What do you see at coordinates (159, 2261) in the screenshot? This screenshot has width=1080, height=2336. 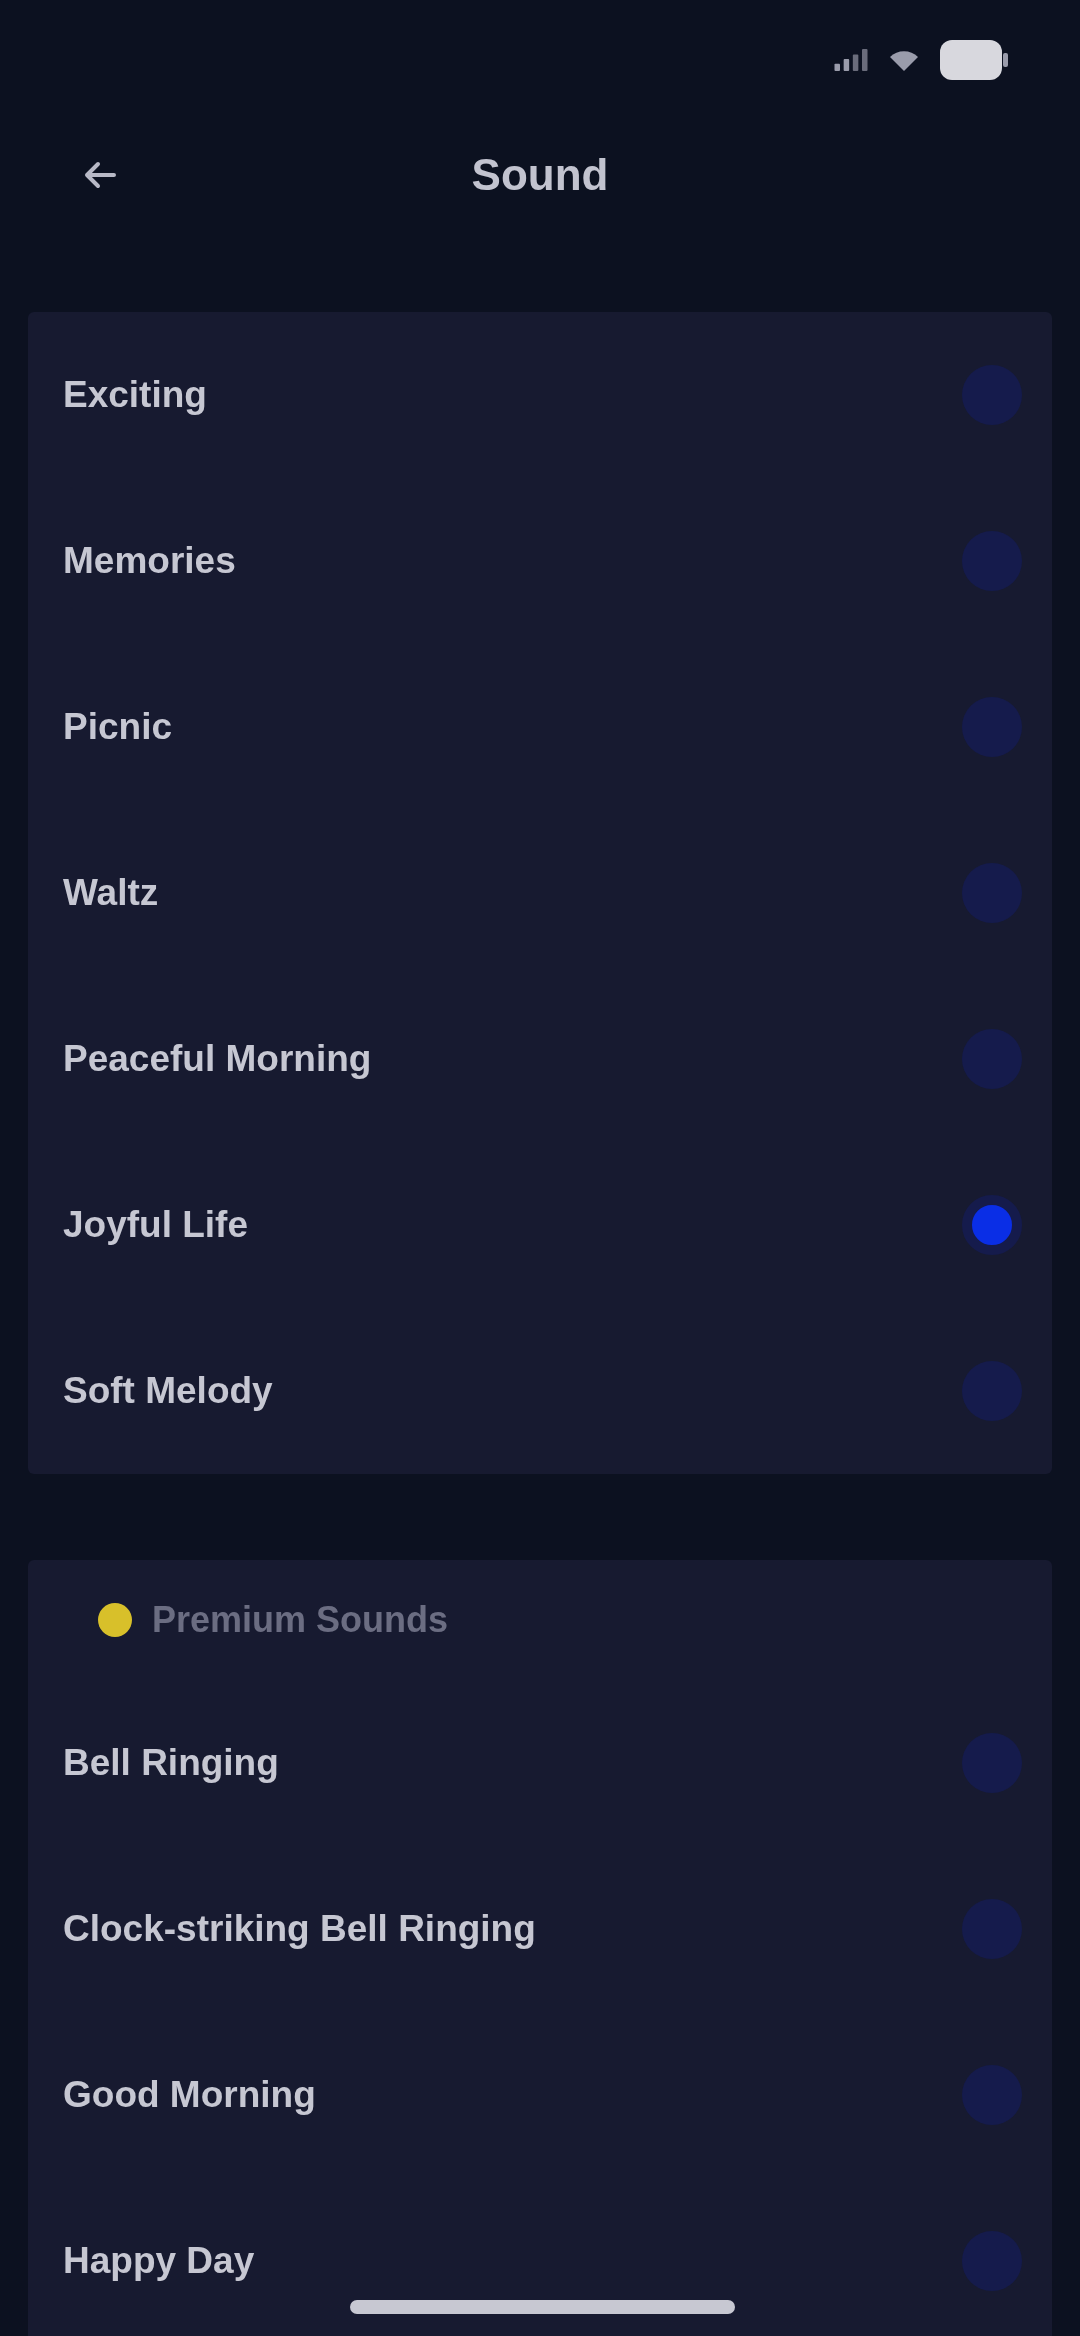 I see `sound-label: Happy Day` at bounding box center [159, 2261].